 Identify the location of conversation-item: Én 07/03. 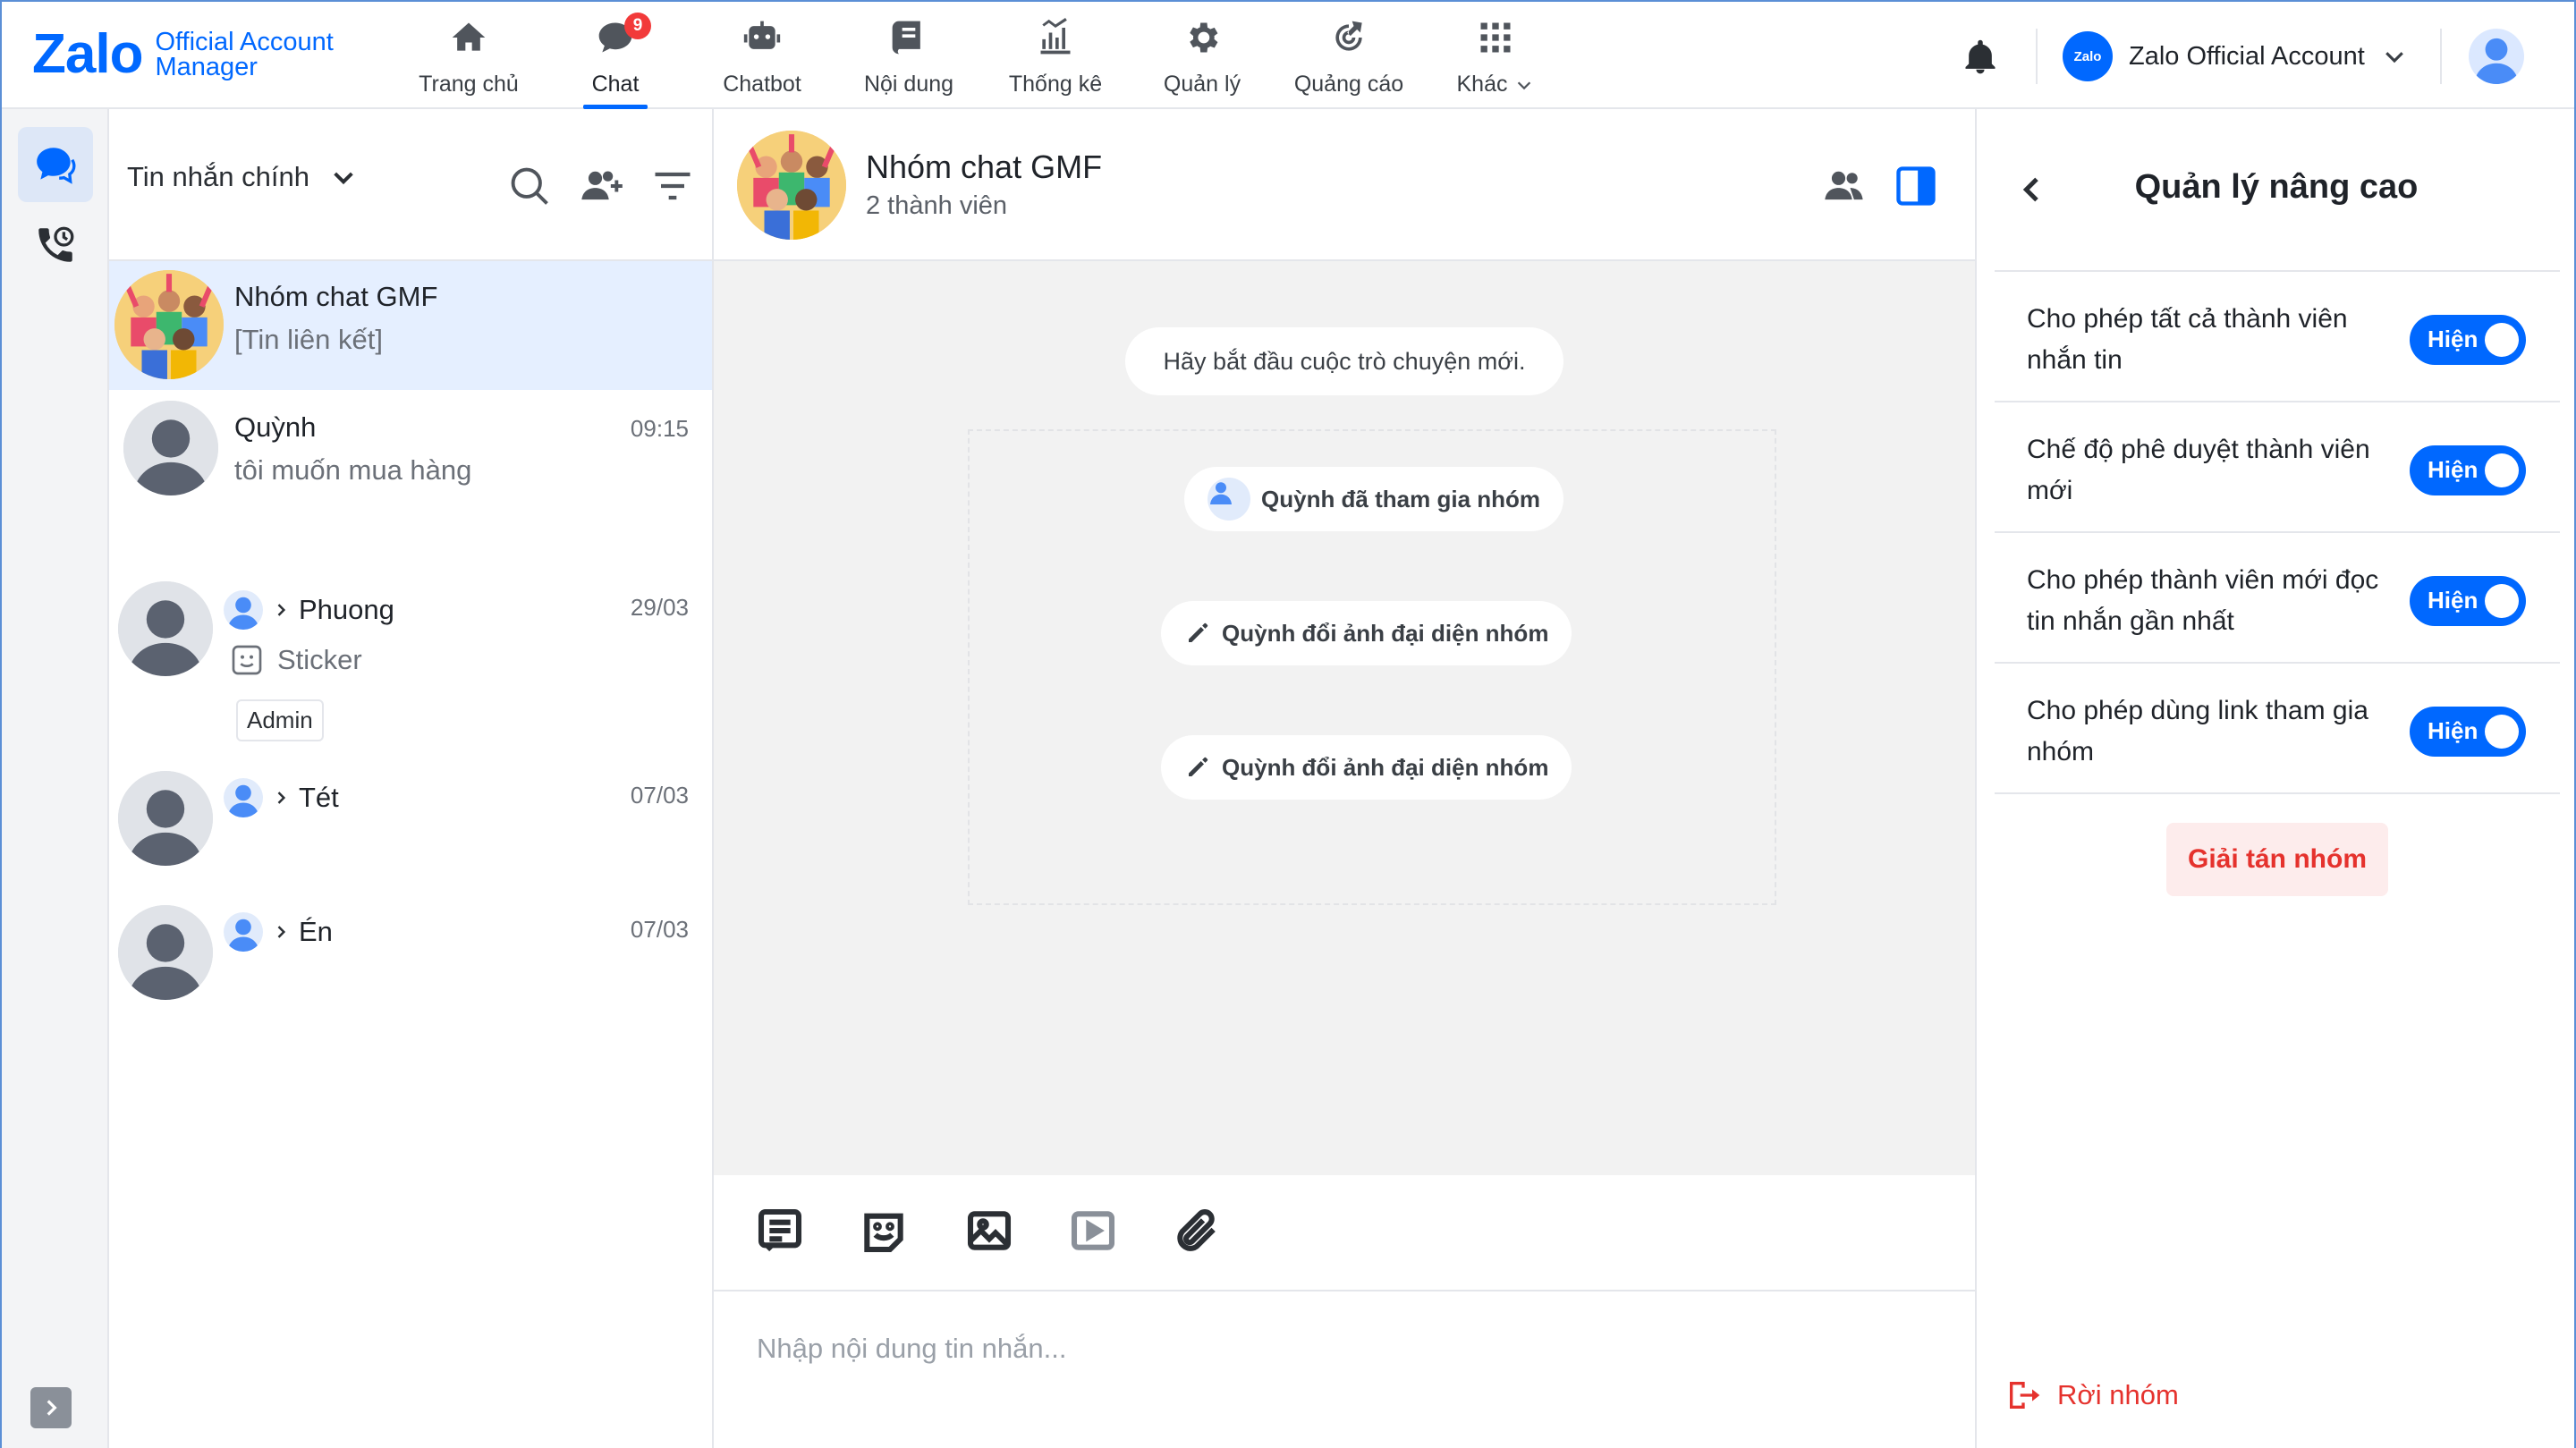
(410, 960).